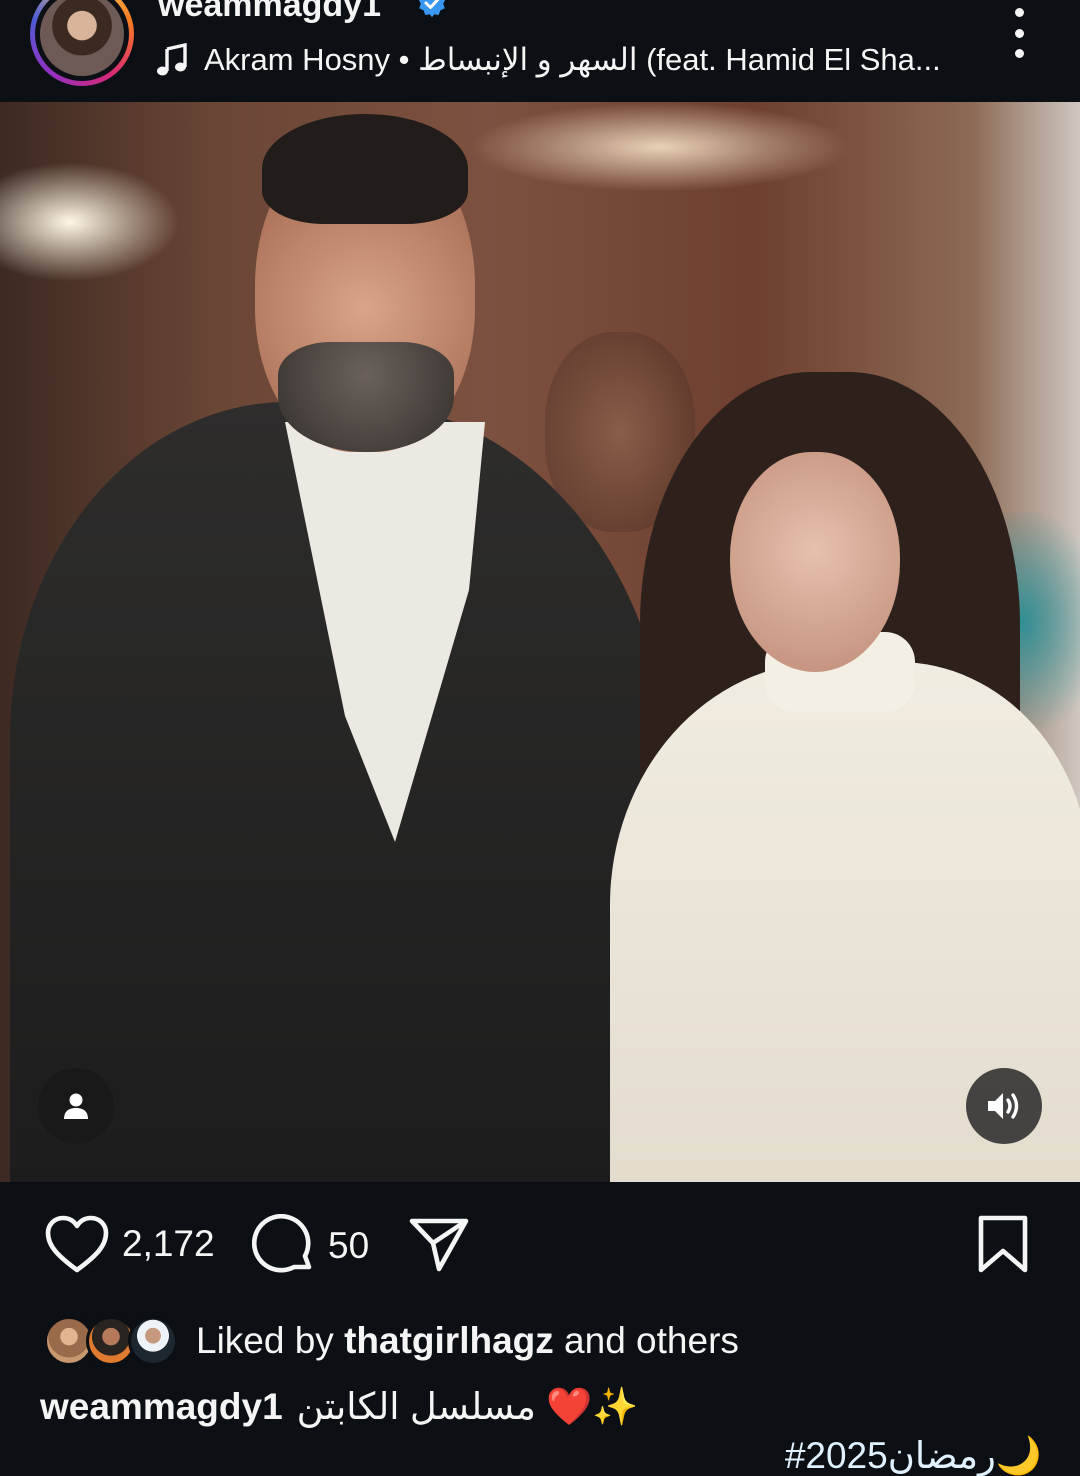  I want to click on speaker-on-icon, so click(1003, 1106).